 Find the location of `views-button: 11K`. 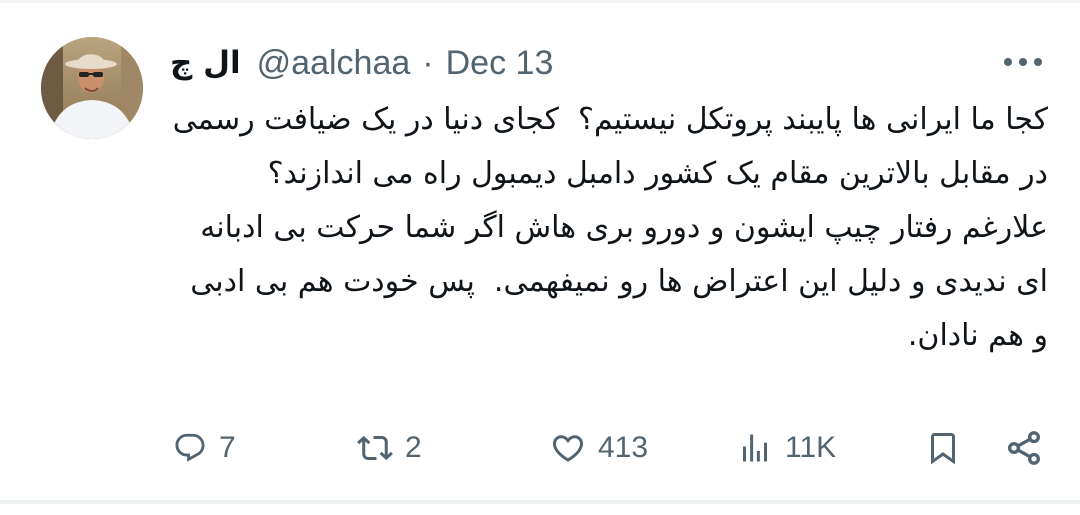

views-button: 11K is located at coordinates (786, 448).